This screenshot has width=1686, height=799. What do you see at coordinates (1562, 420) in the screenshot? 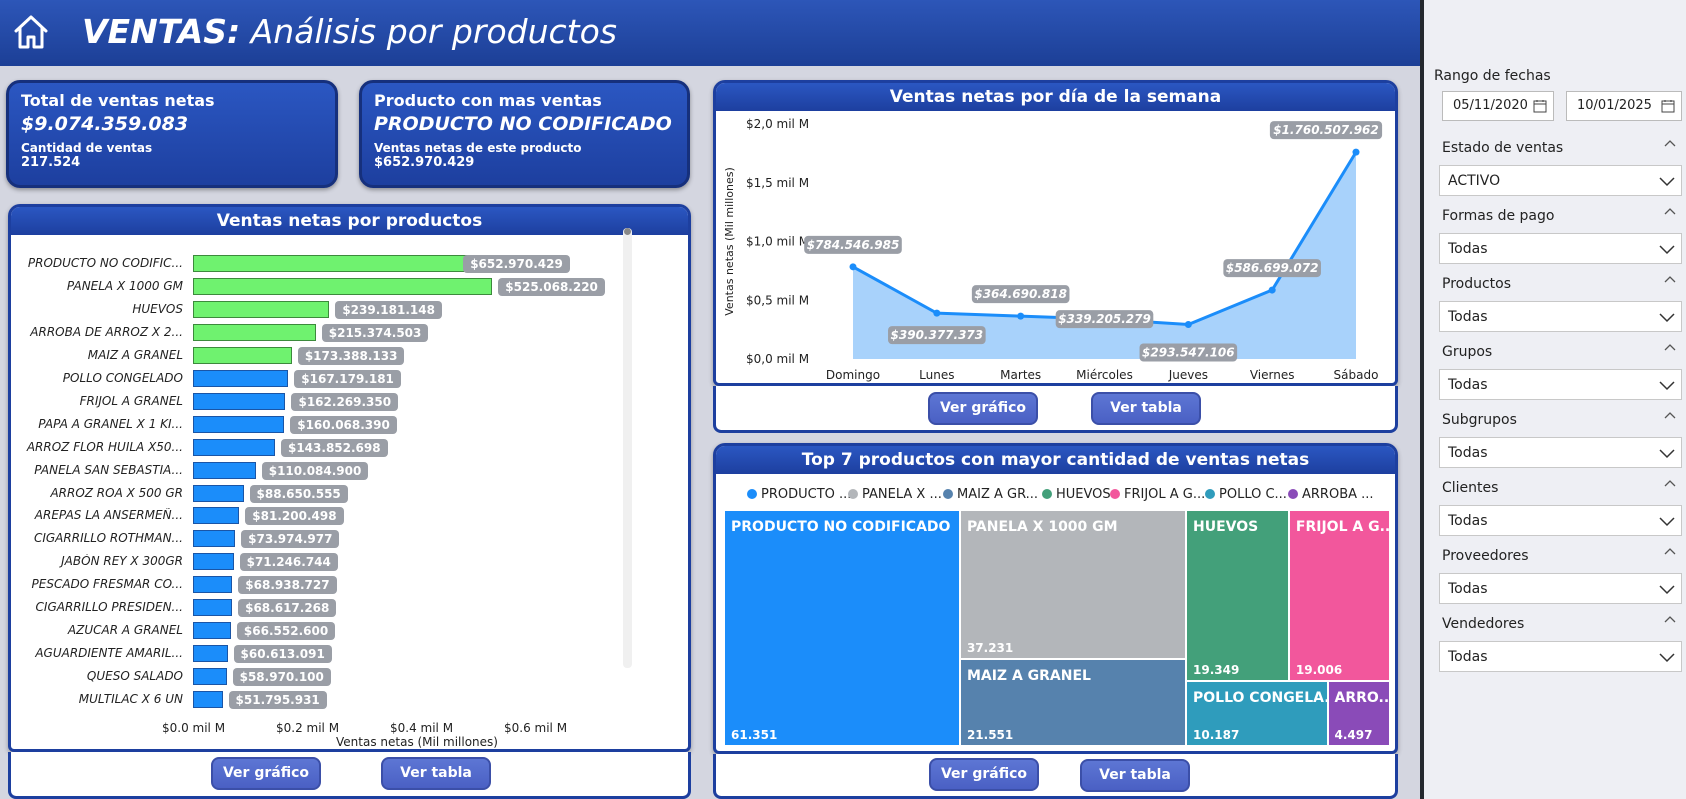
I see `slicer-title: Subgrupos` at bounding box center [1562, 420].